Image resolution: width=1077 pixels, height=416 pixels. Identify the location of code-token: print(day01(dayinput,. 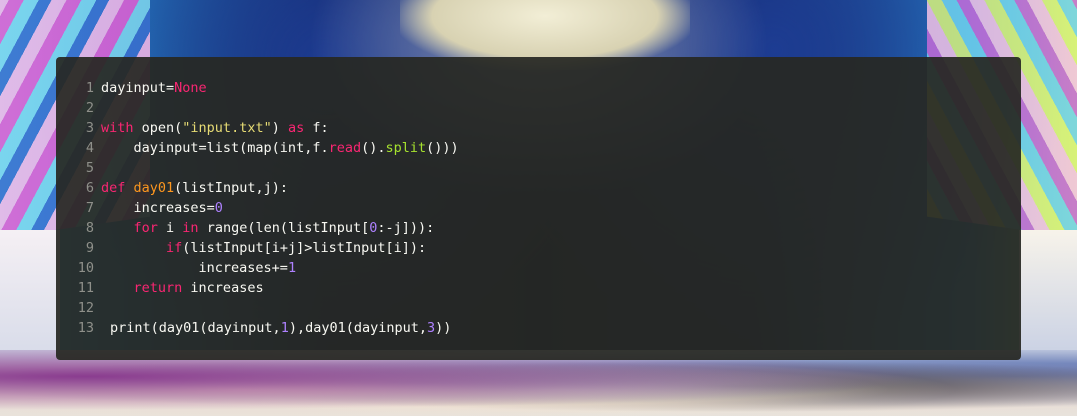
(195, 328).